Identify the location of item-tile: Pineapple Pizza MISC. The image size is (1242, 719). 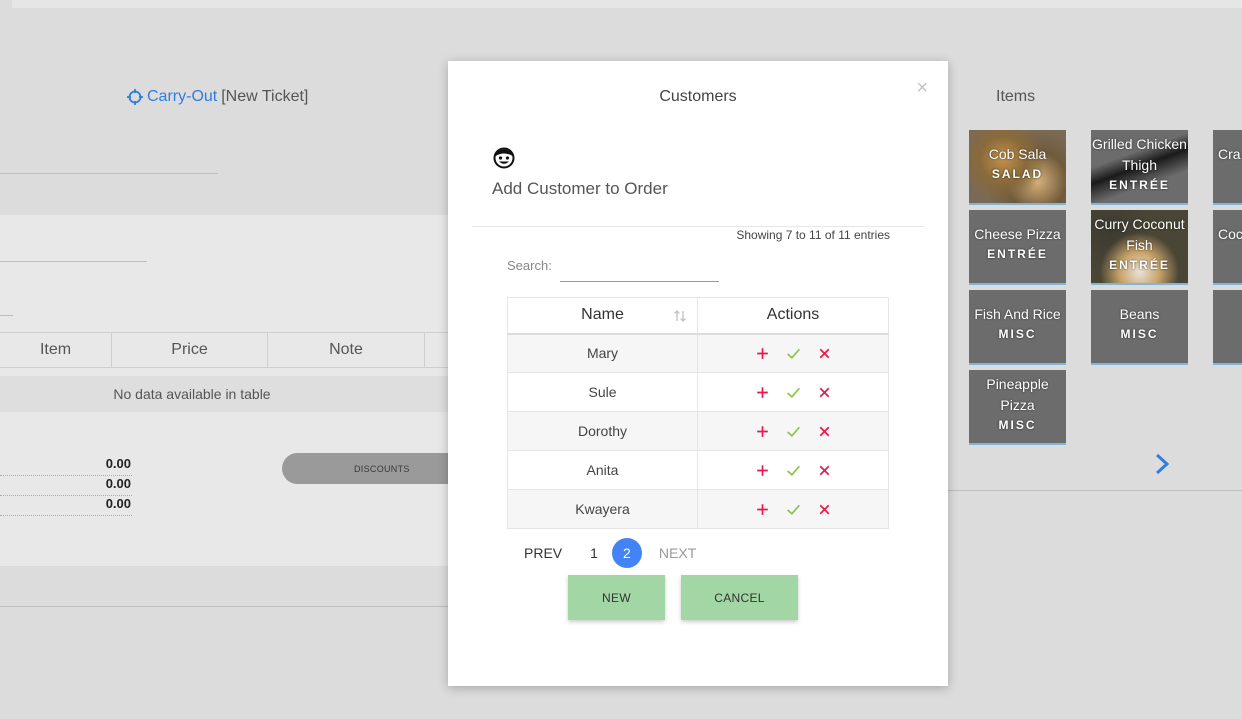
(1017, 407).